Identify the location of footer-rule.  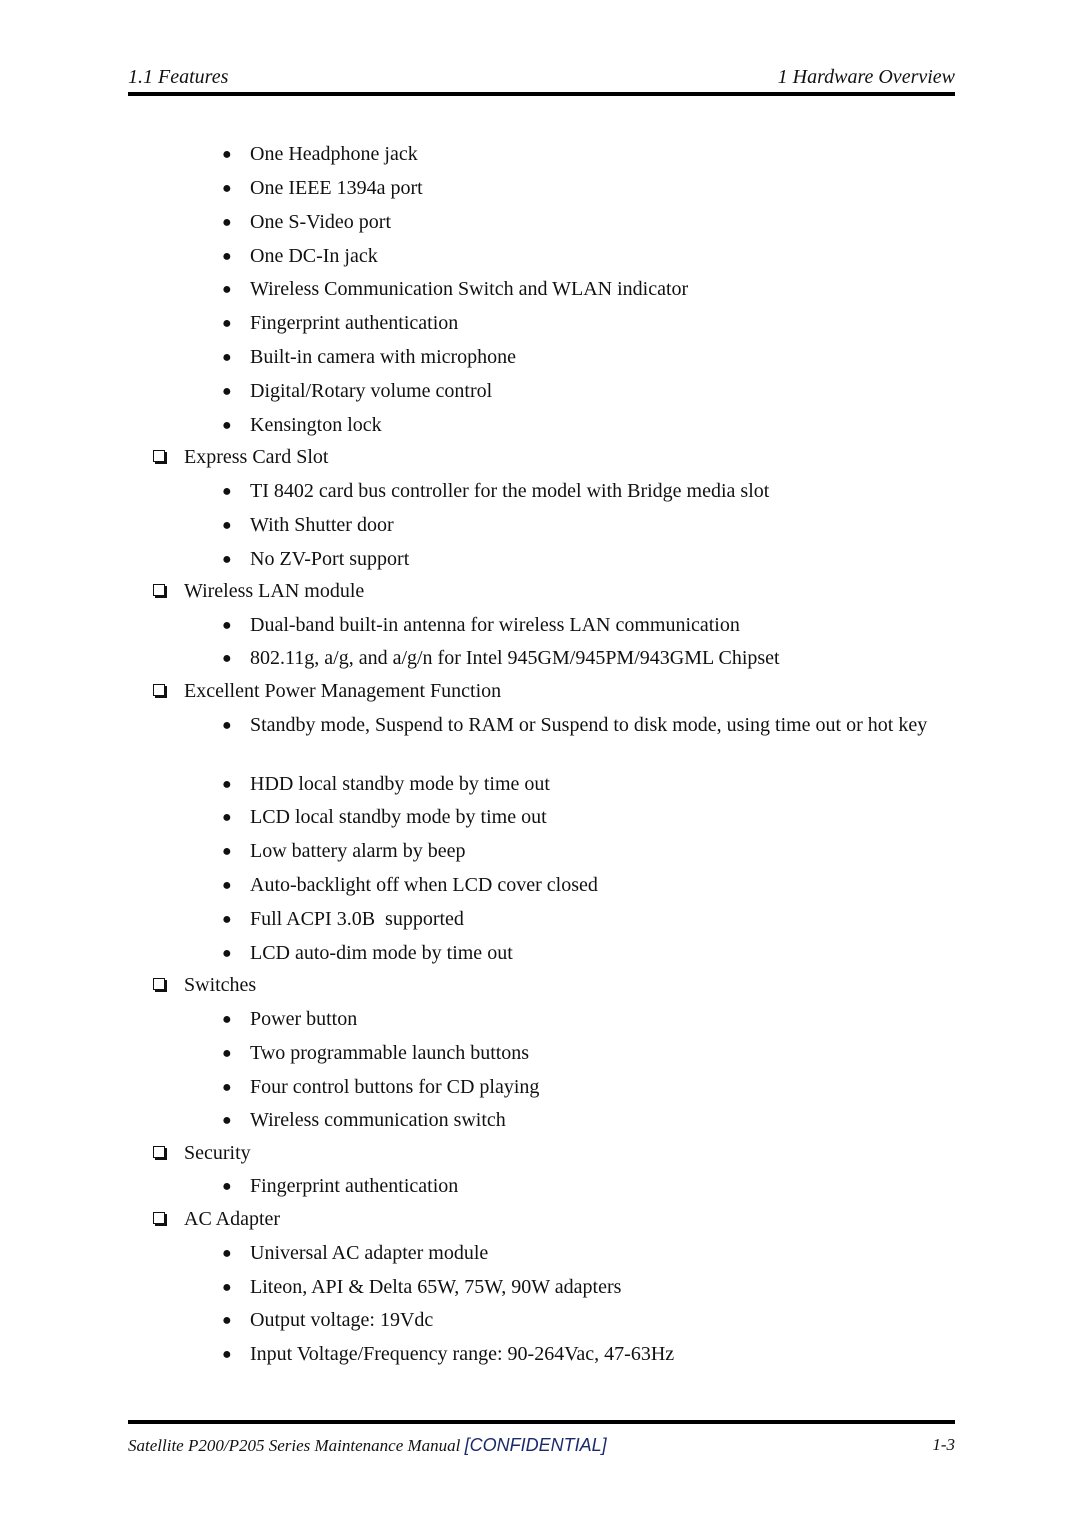
(541, 1422).